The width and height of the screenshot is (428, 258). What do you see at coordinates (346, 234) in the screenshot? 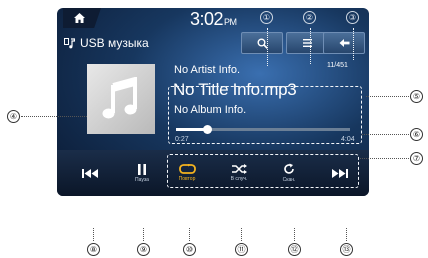
I see `callout-13-line` at bounding box center [346, 234].